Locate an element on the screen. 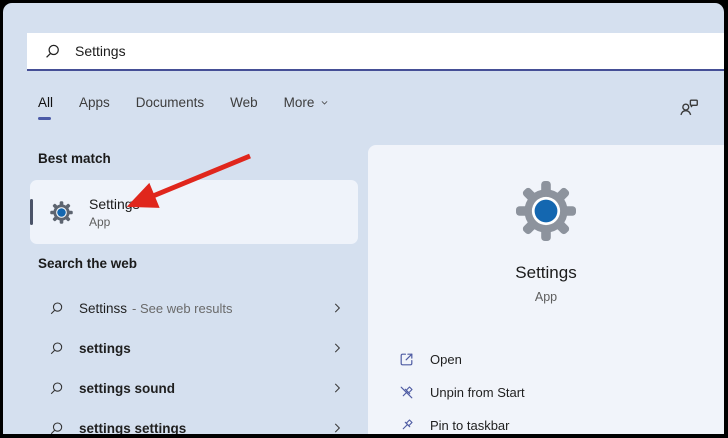  person-chat-icon is located at coordinates (689, 107).